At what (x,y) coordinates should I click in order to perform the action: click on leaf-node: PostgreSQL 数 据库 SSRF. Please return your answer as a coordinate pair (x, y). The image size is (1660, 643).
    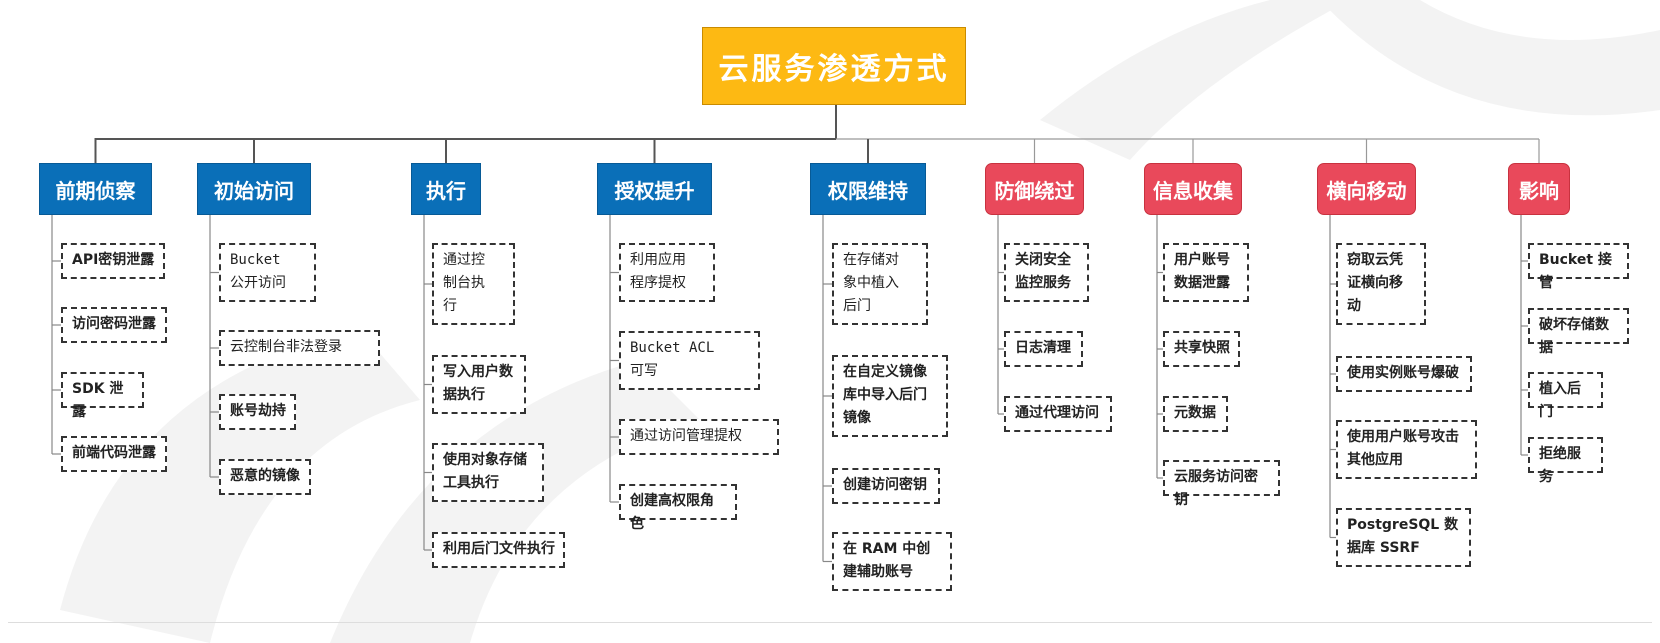
    Looking at the image, I should click on (1403, 537).